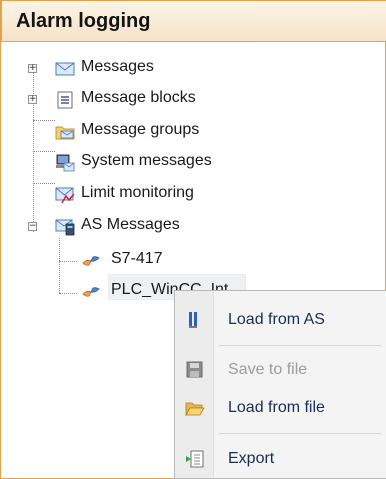 The image size is (386, 479). I want to click on menu-item-label: Export, so click(251, 458).